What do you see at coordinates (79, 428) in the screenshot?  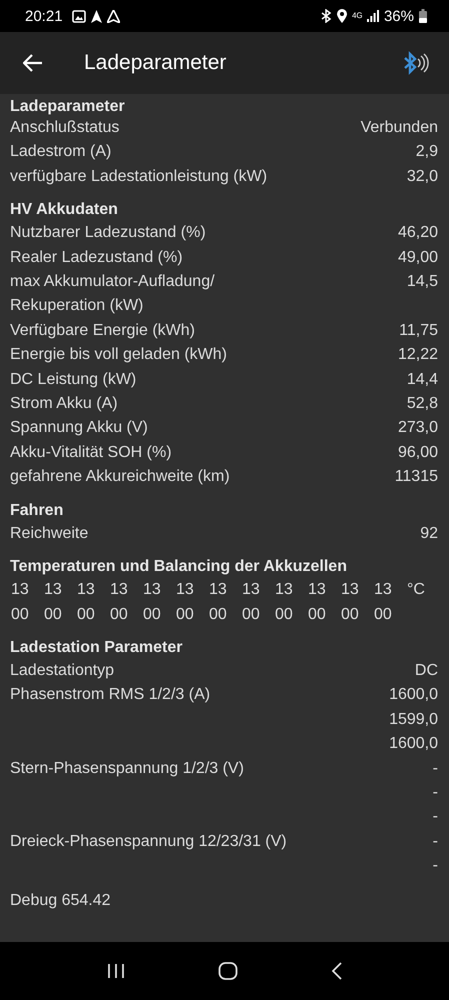 I see `parameter-label: Spannung Akku (V)` at bounding box center [79, 428].